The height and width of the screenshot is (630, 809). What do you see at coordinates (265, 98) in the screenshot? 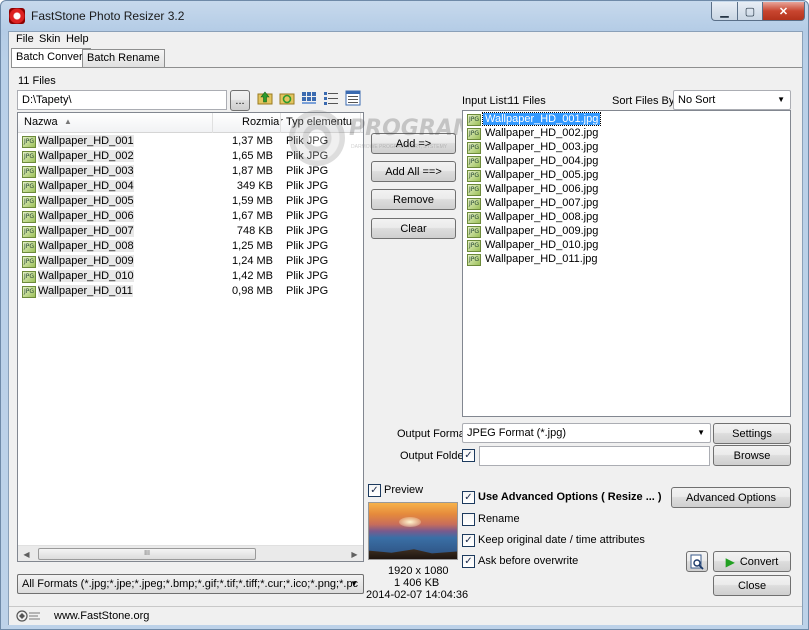
I see `folder-up-icon` at bounding box center [265, 98].